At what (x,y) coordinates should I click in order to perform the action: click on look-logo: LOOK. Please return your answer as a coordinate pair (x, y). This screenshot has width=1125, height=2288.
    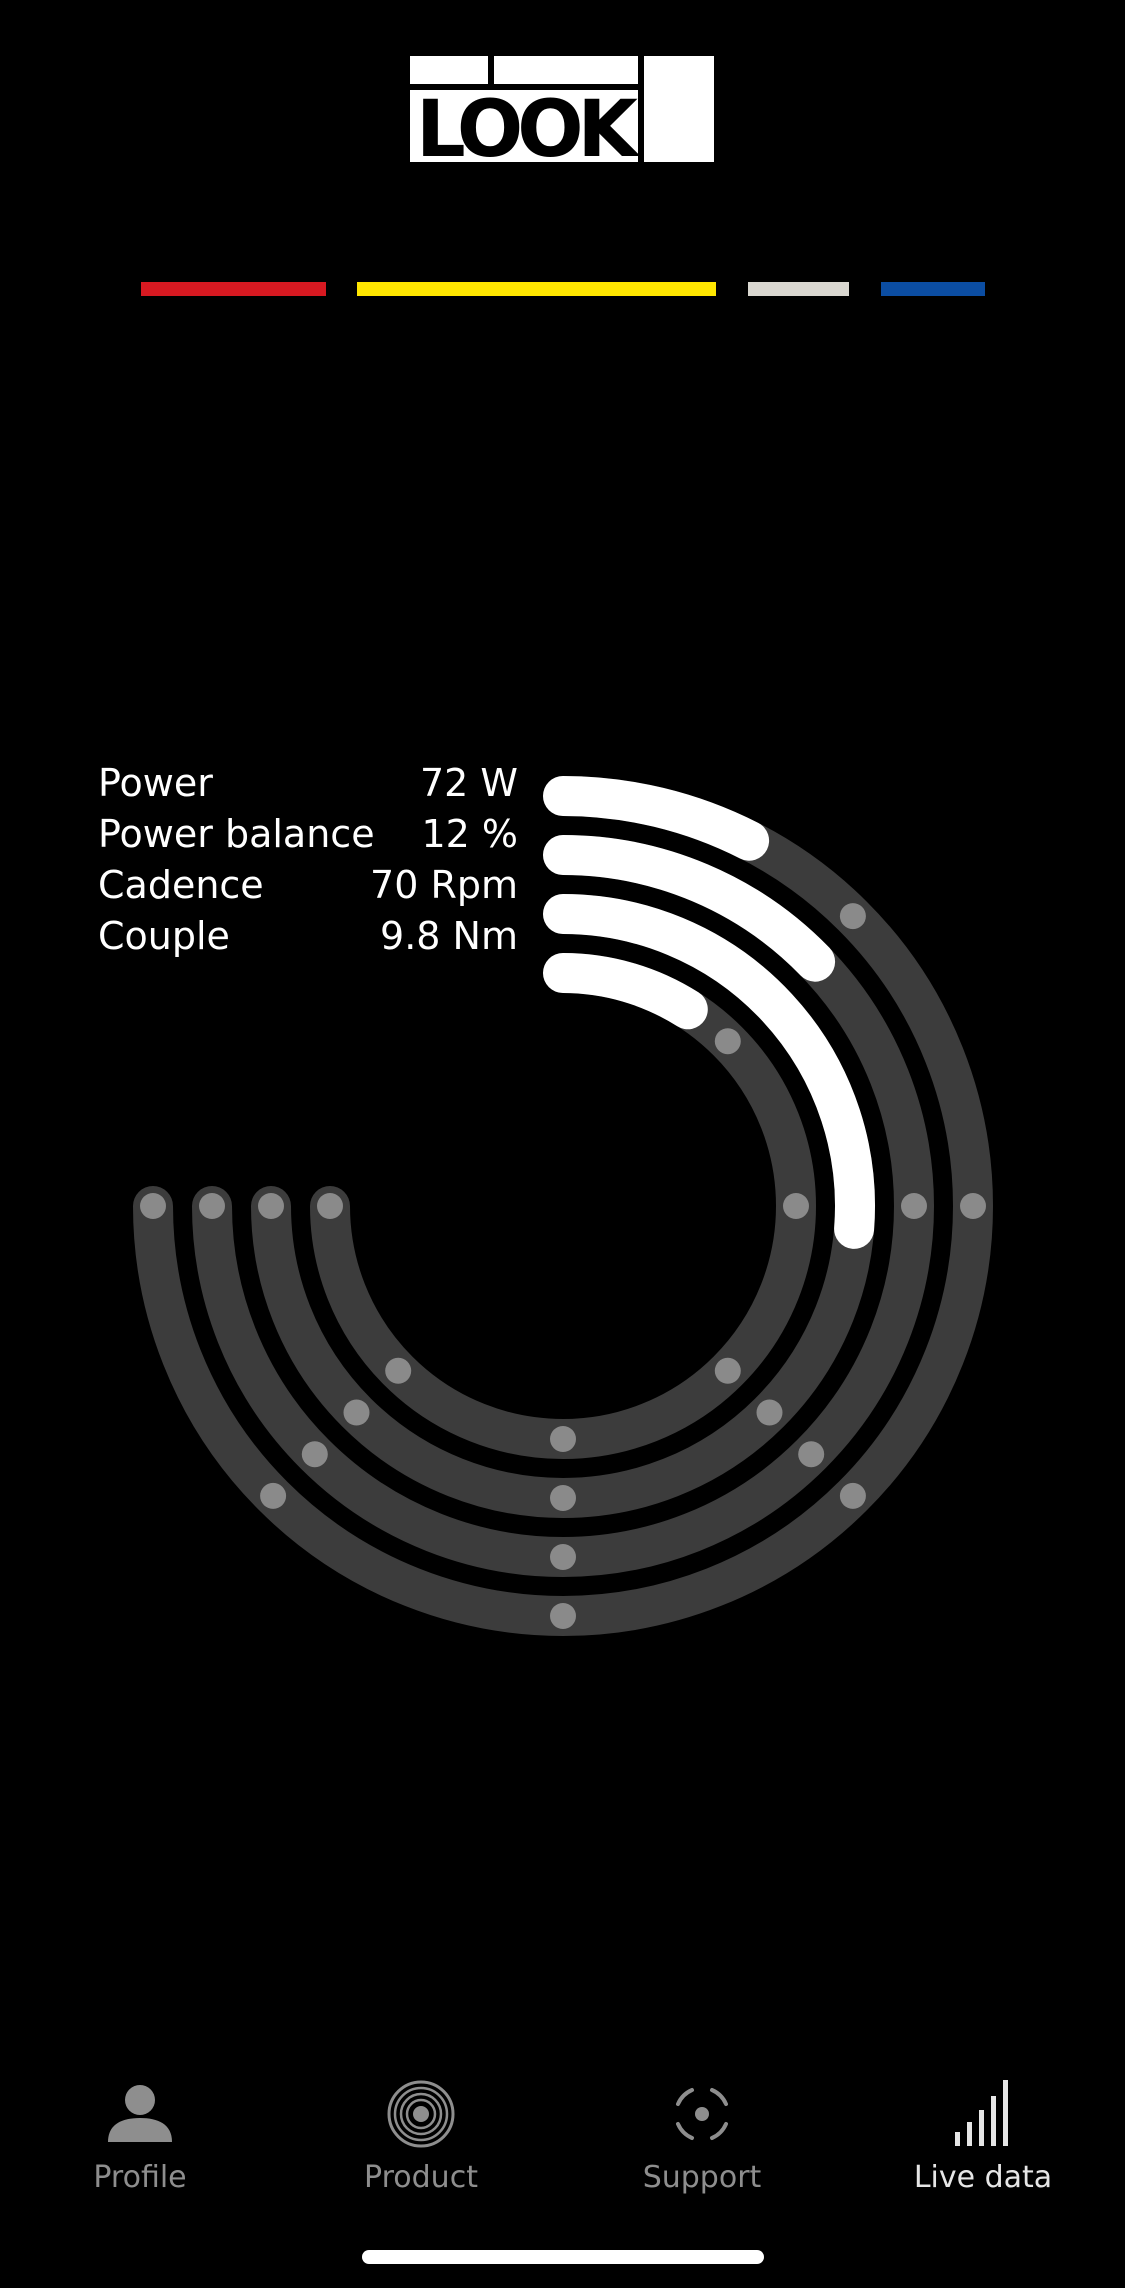
    Looking at the image, I should click on (562, 110).